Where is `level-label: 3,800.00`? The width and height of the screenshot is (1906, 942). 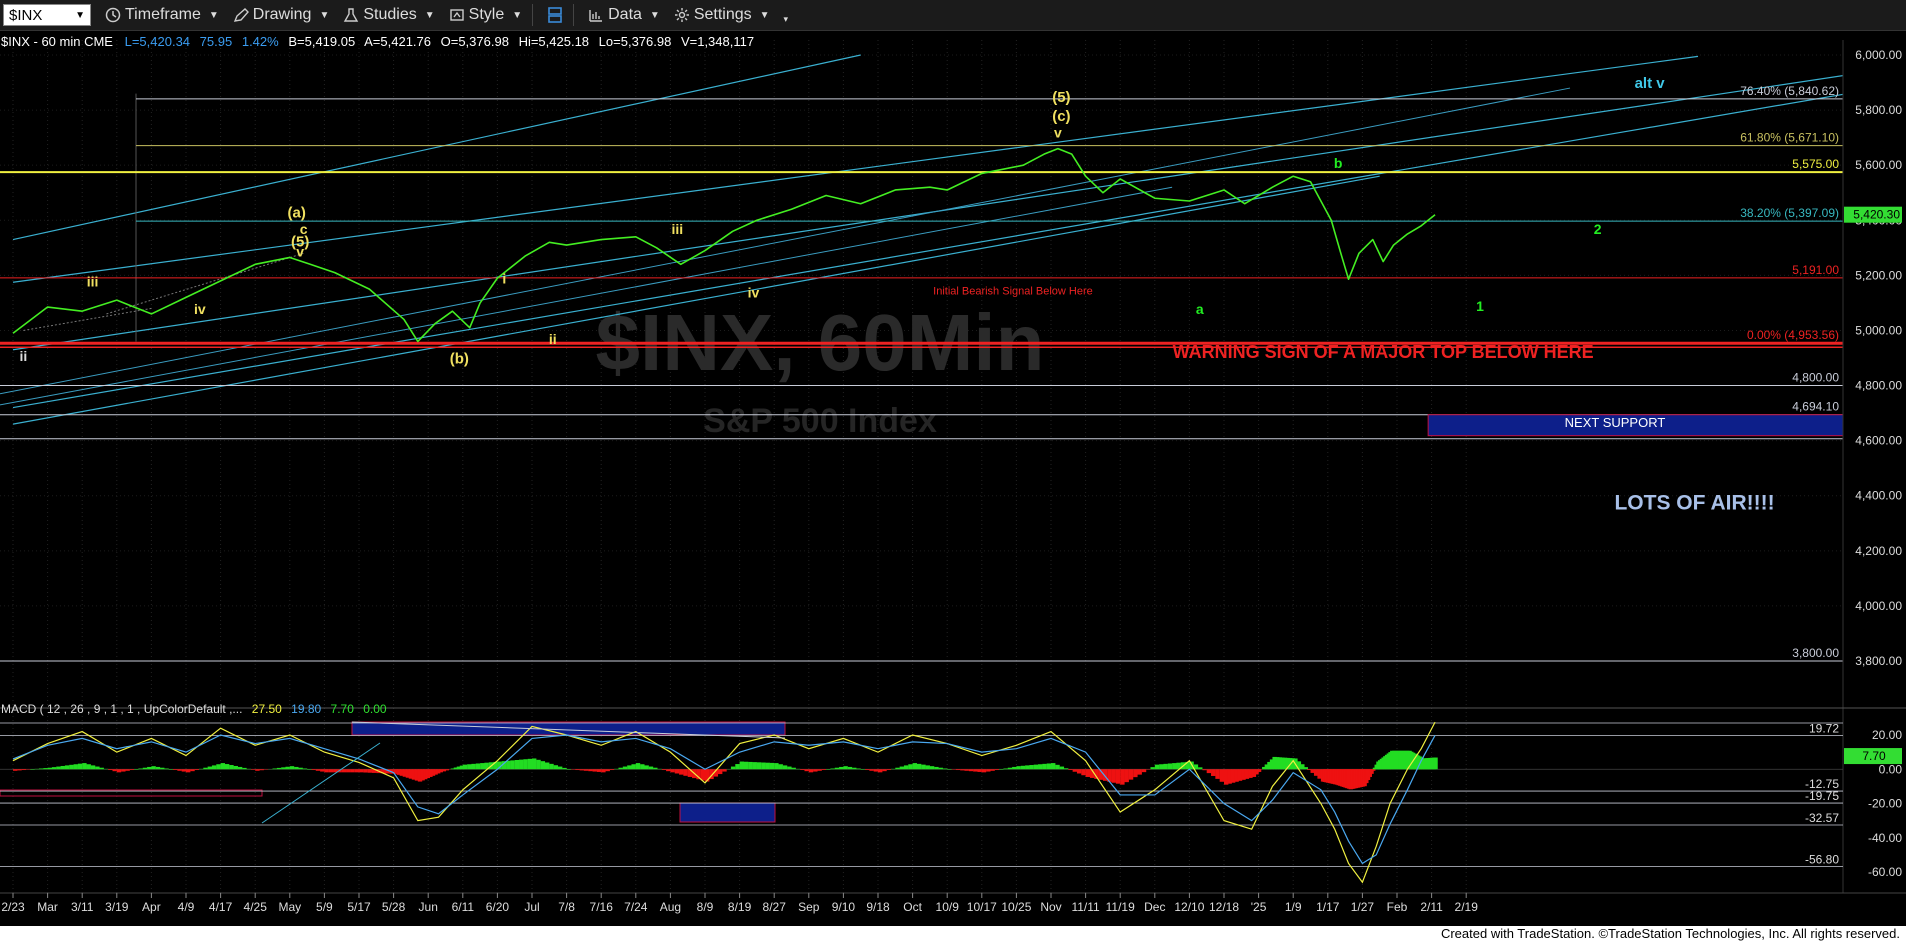
level-label: 3,800.00 is located at coordinates (1815, 653).